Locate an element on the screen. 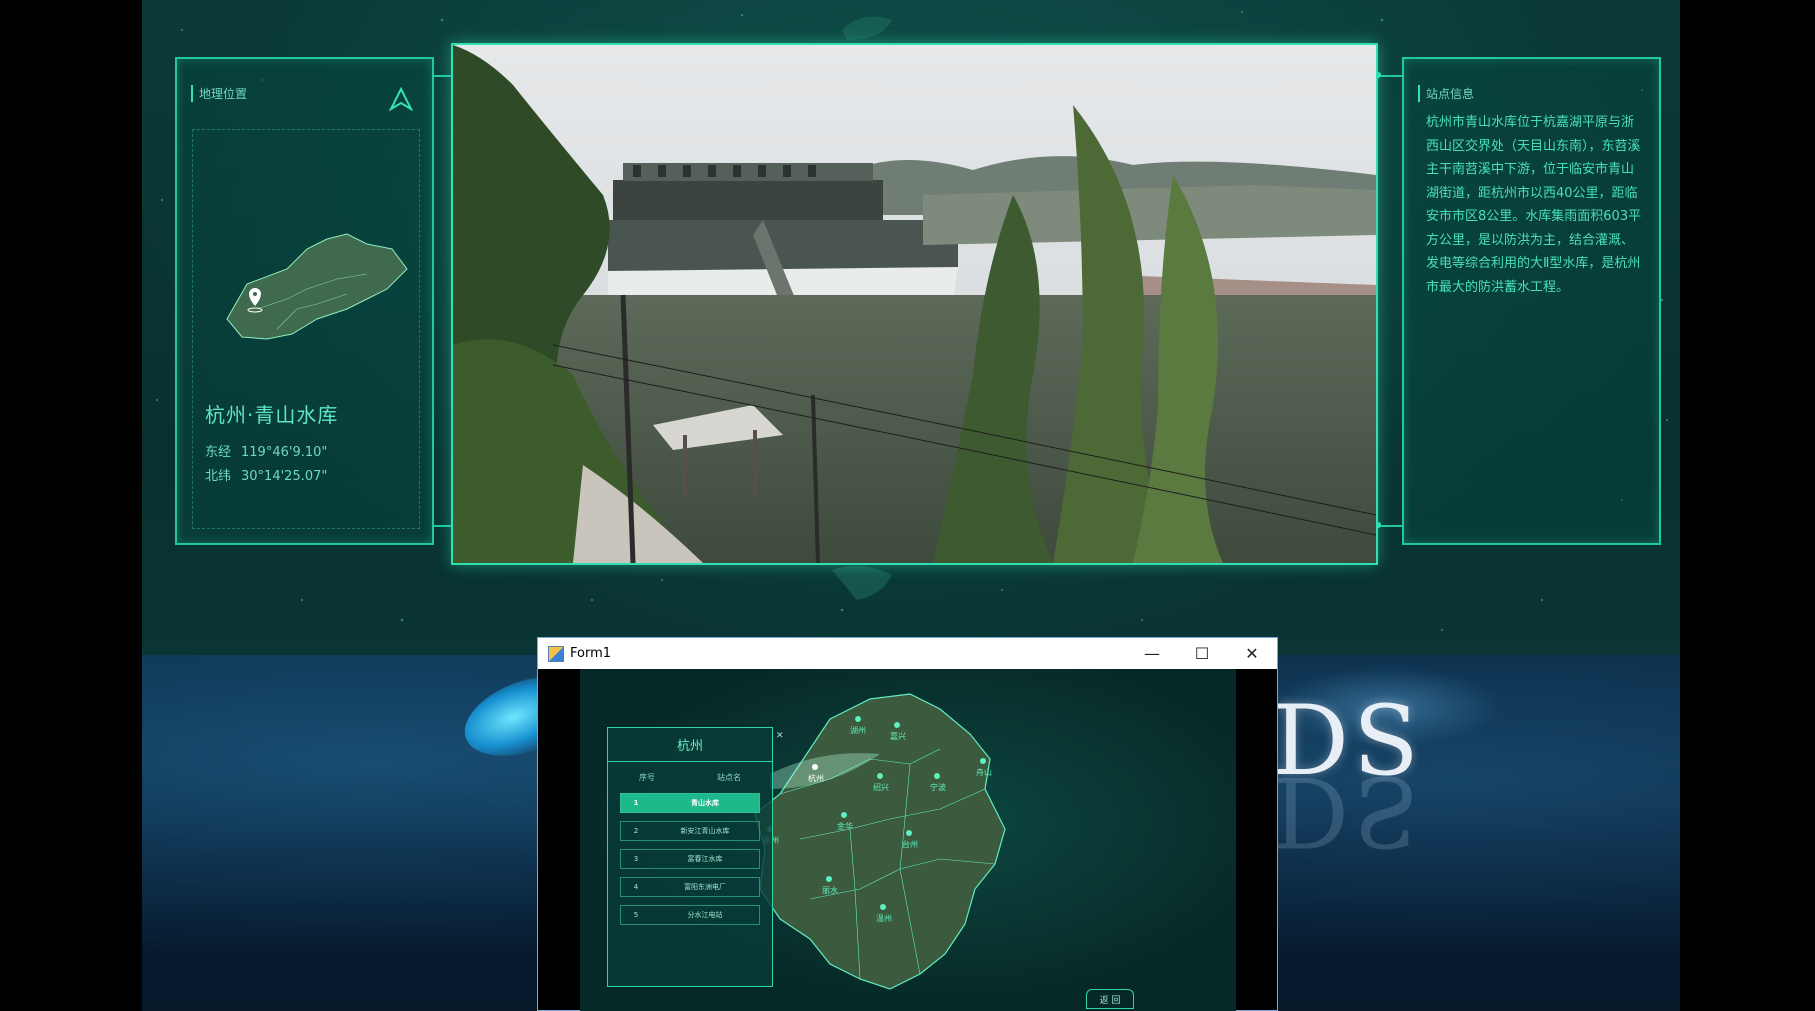  latitude-value: 30°14'25.07" is located at coordinates (284, 476).